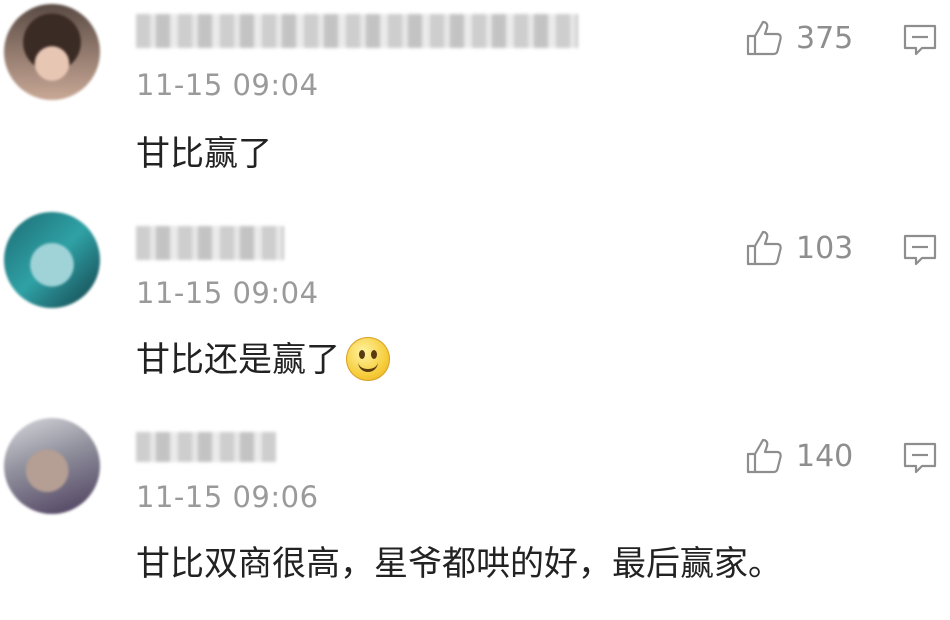  I want to click on like-button: 103, so click(798, 248).